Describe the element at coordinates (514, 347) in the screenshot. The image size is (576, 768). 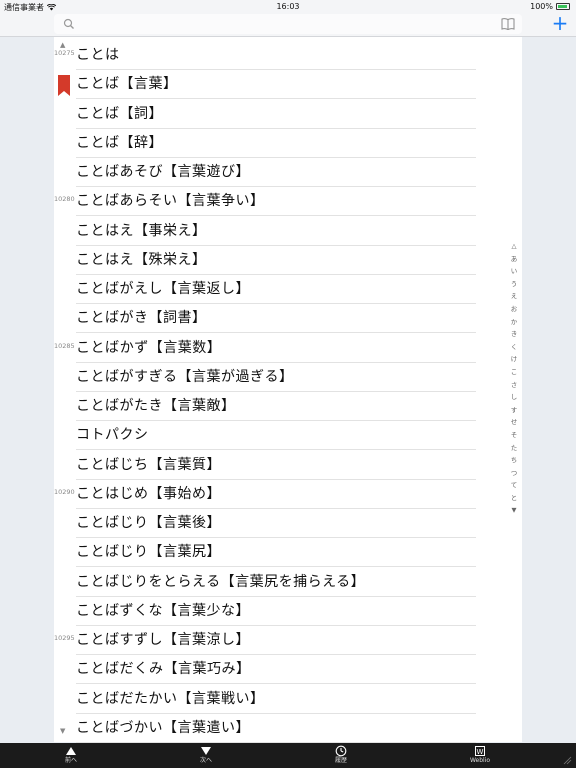
I see `index-letter: く` at that location.